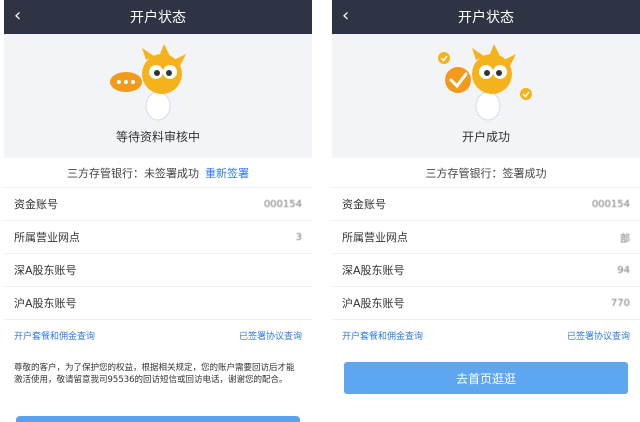  What do you see at coordinates (133, 173) in the screenshot?
I see `bank-status-label: 三方存管银行：未签署成功` at bounding box center [133, 173].